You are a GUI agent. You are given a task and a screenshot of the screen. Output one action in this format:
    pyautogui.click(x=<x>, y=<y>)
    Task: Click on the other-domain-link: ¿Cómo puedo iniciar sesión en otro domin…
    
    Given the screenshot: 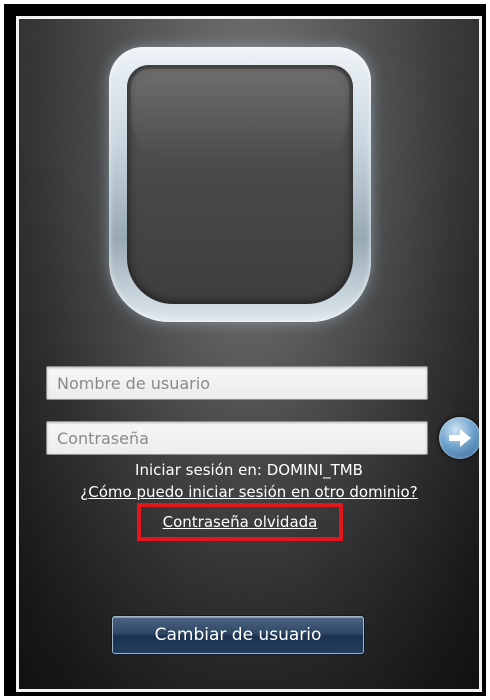 What is the action you would take?
    pyautogui.click(x=249, y=492)
    